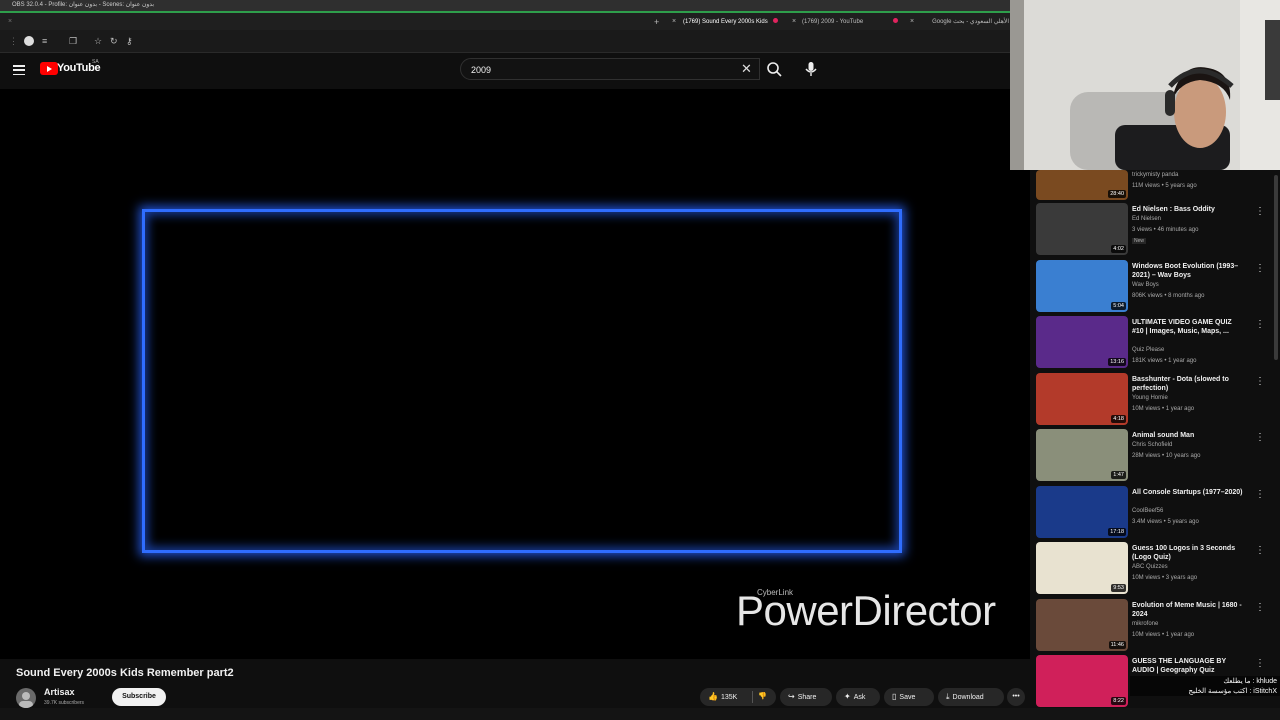 The width and height of the screenshot is (1280, 720). Describe the element at coordinates (1082, 512) in the screenshot. I see `video-thumbnail: 17:18` at that location.